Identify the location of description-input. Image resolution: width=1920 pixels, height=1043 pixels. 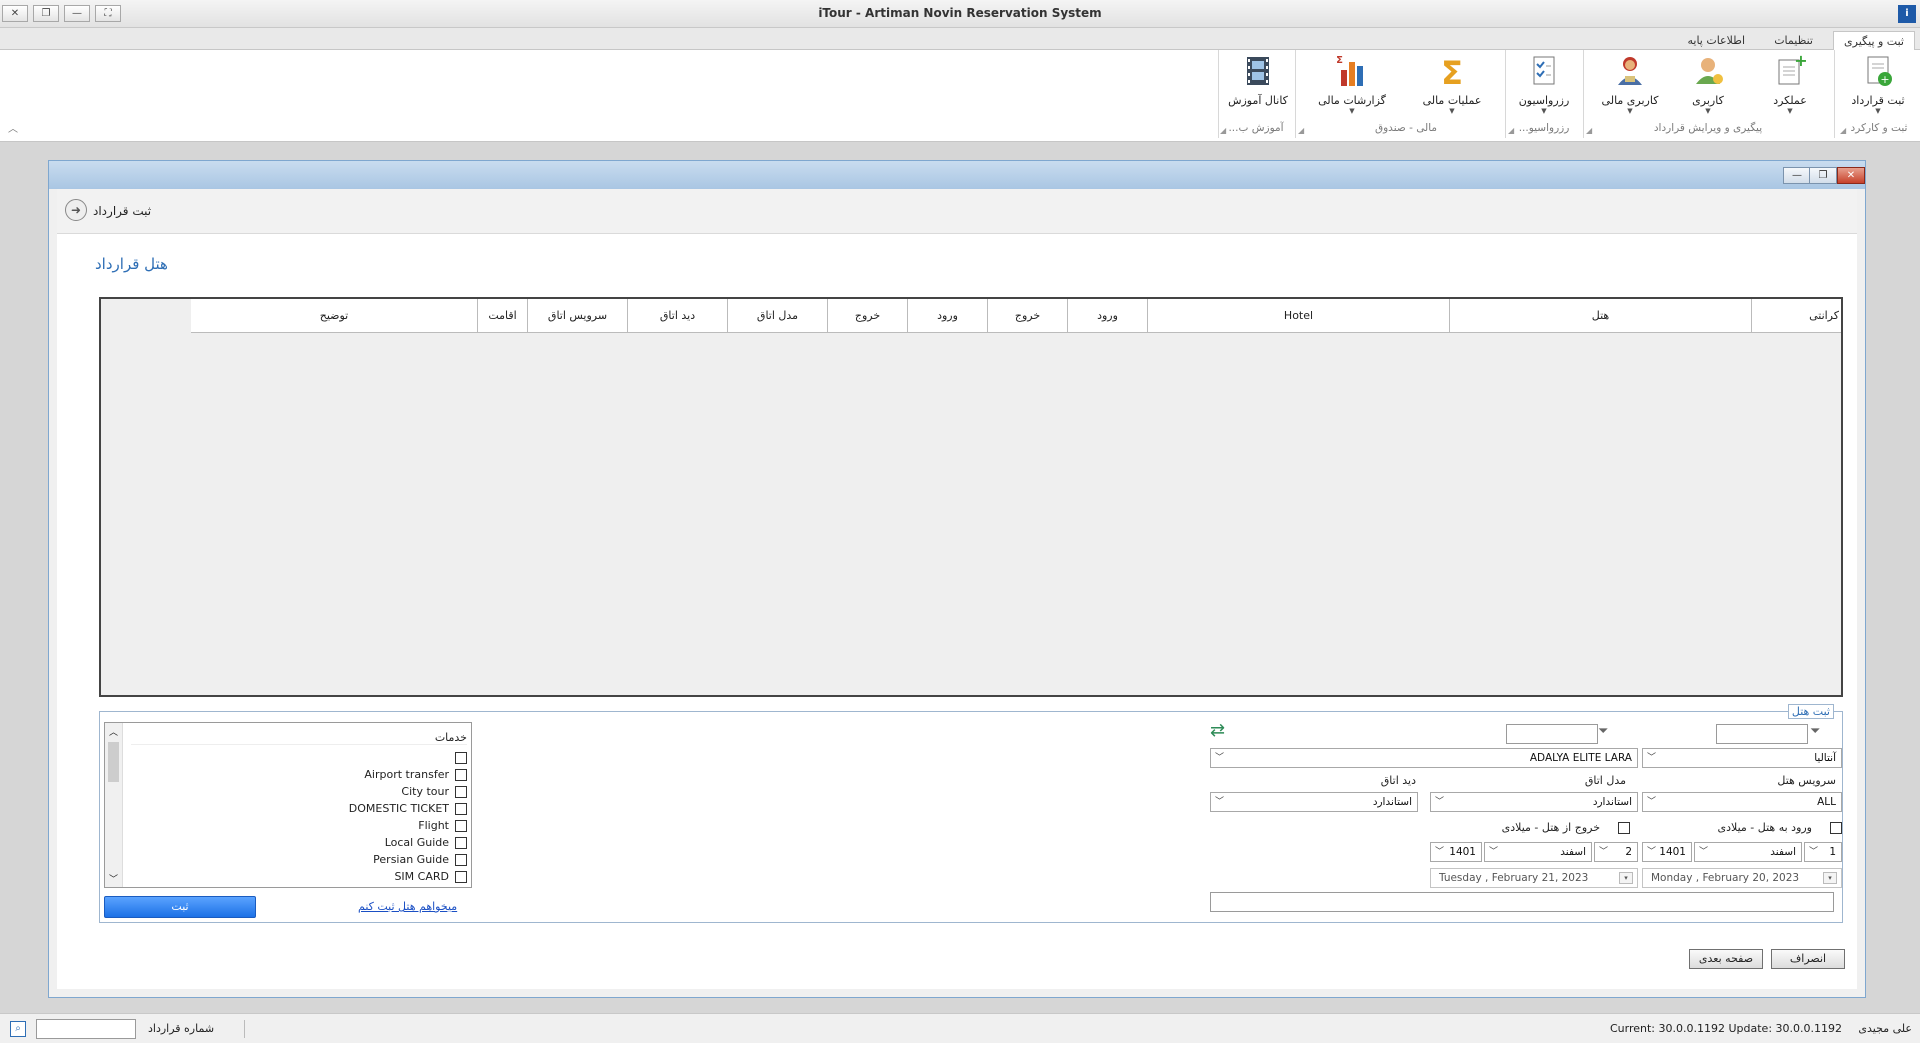
(1522, 902).